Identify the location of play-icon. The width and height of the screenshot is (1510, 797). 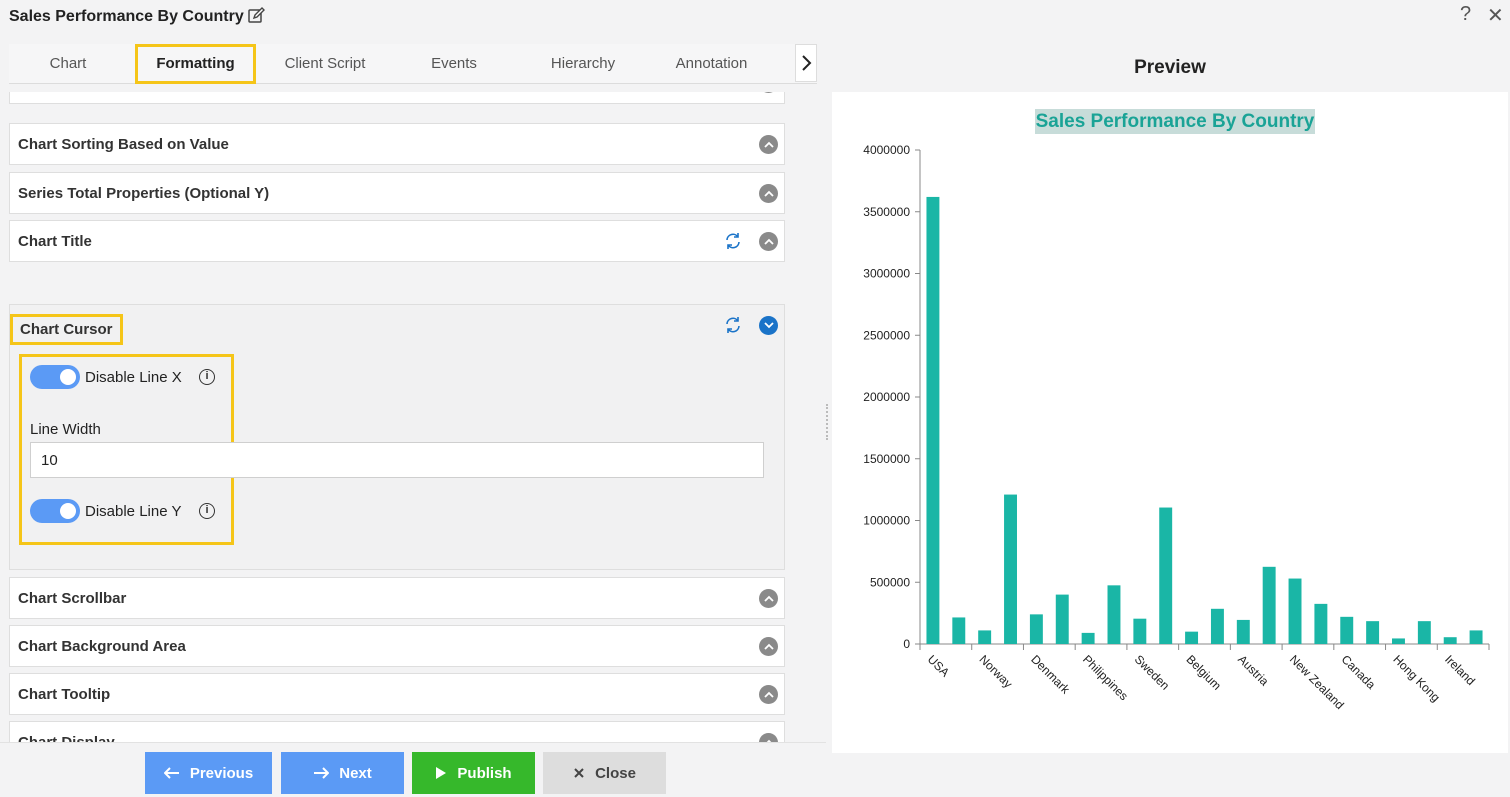
(441, 773).